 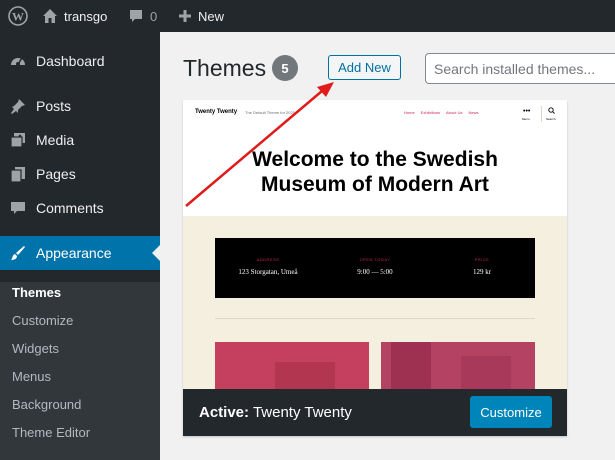 What do you see at coordinates (268, 272) in the screenshot?
I see `info-value: 123 Storgatan, Umeå` at bounding box center [268, 272].